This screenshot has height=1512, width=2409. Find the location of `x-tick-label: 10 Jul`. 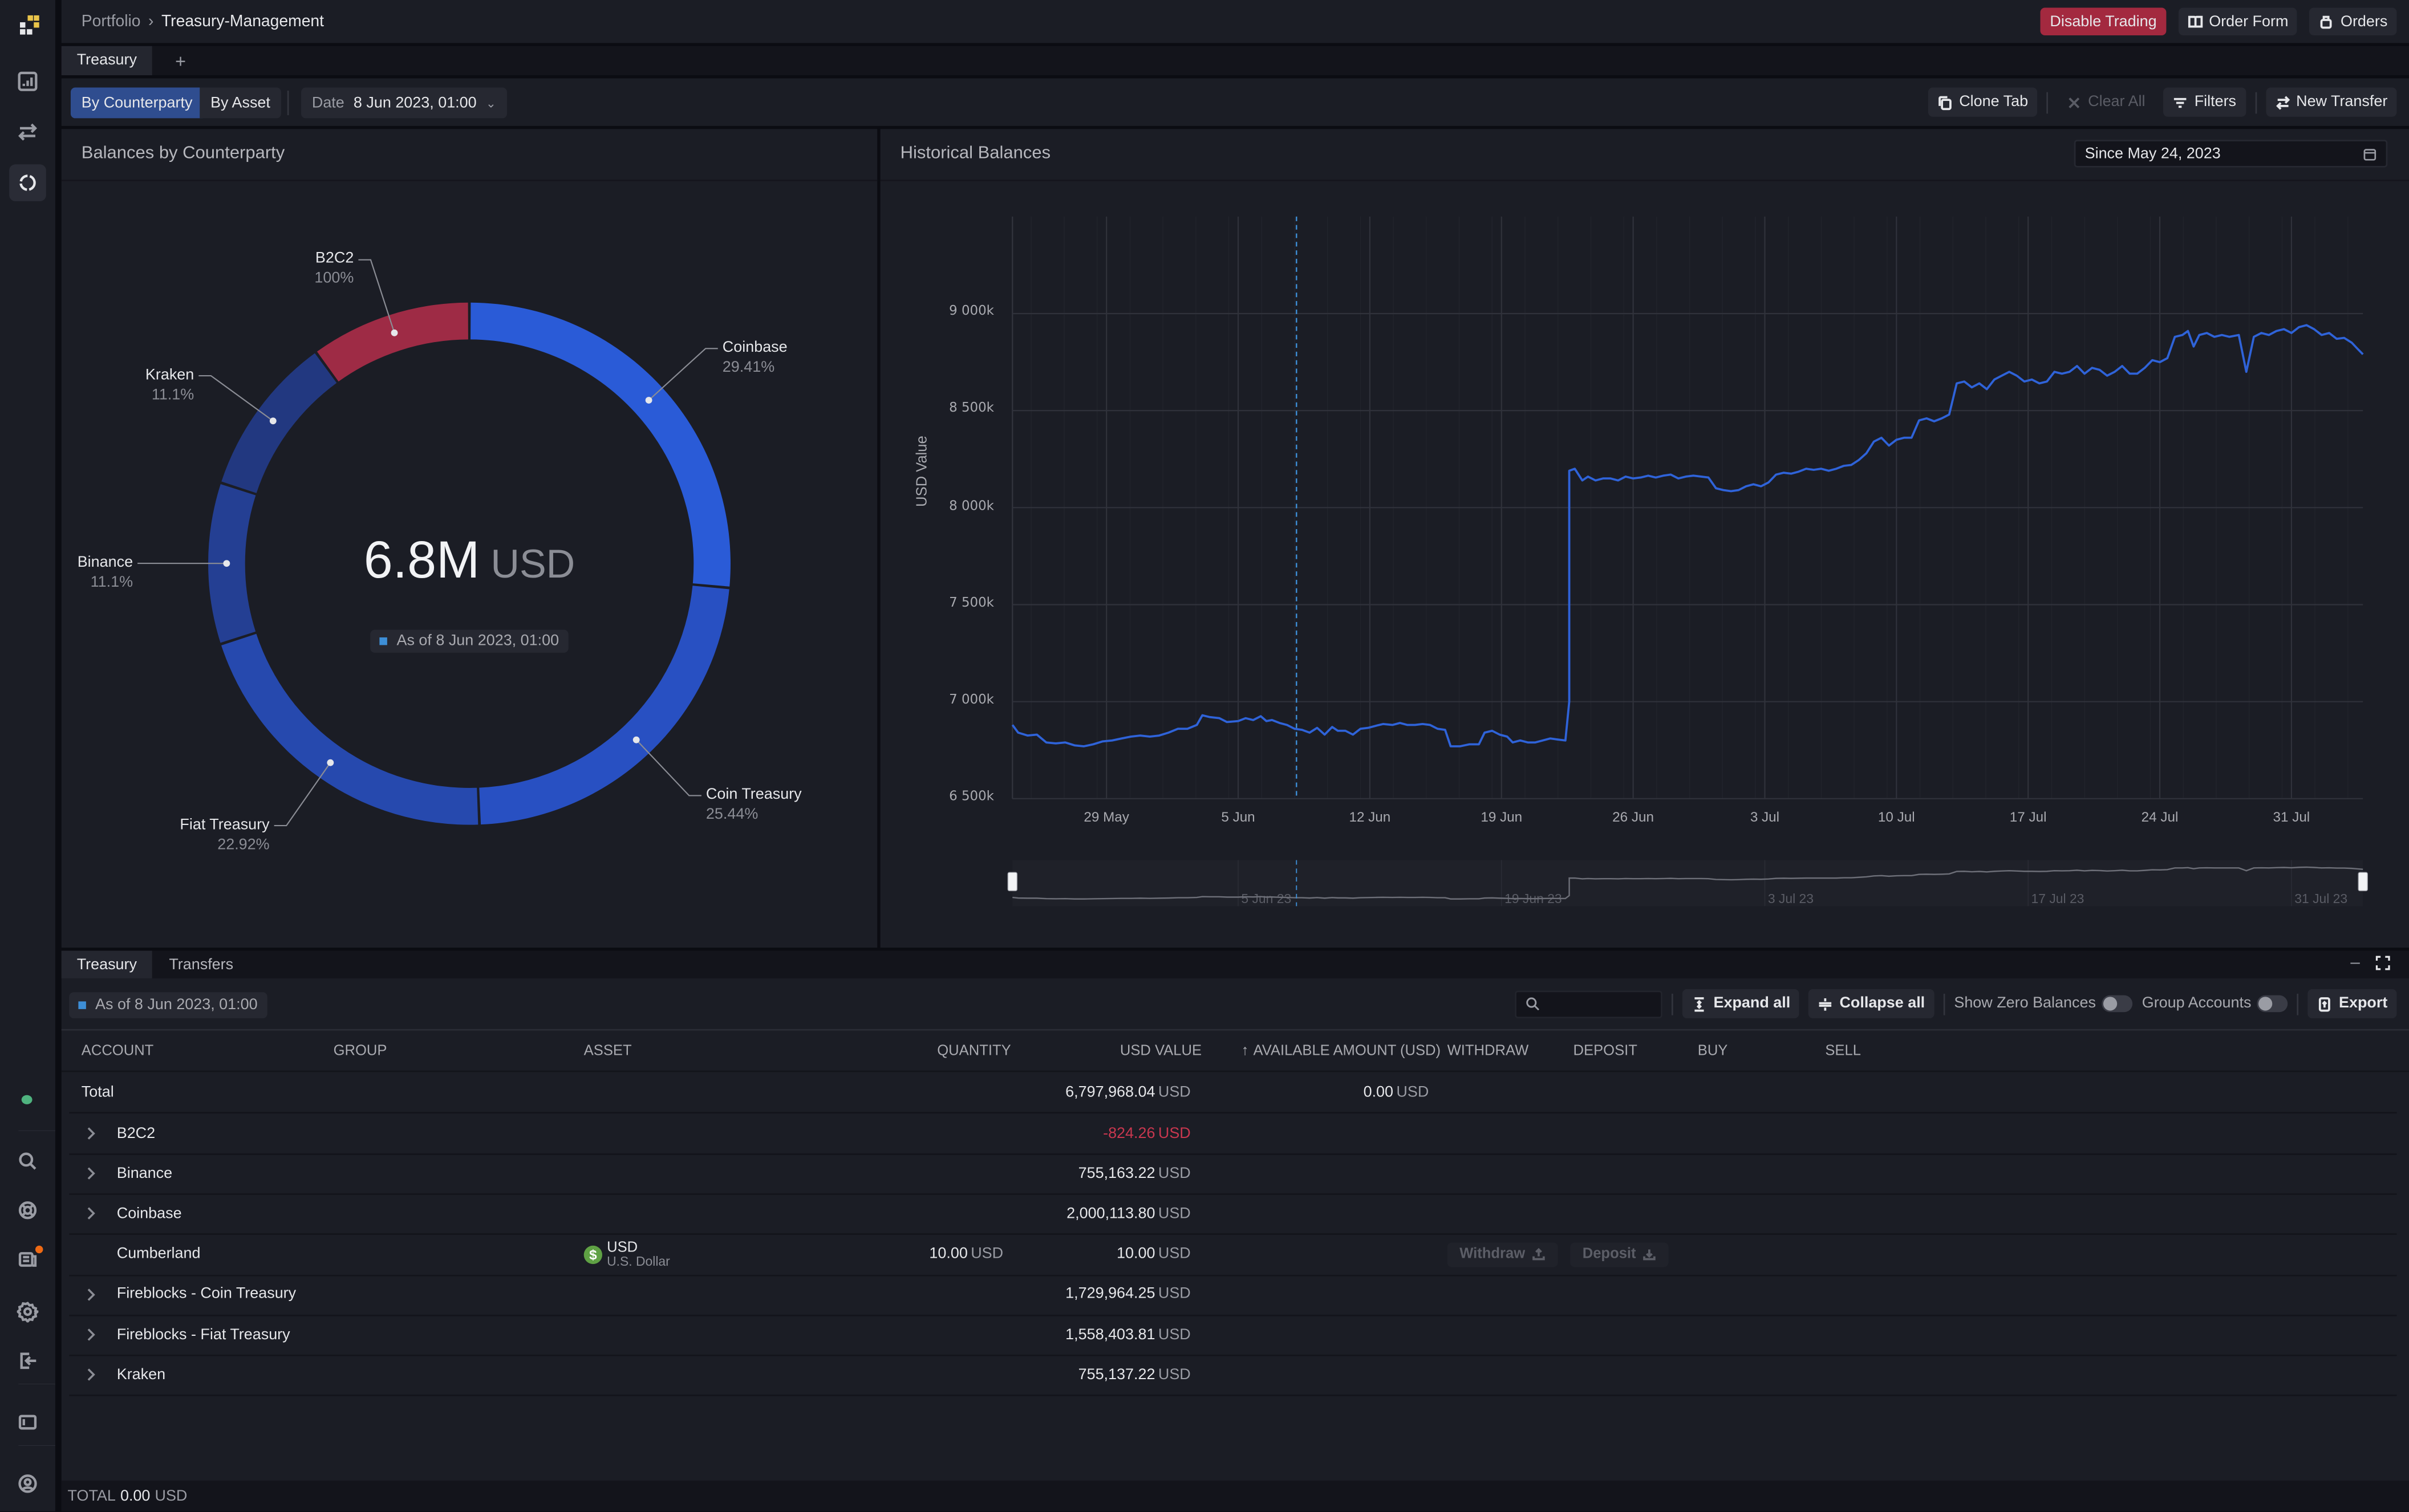

x-tick-label: 10 Jul is located at coordinates (1896, 817).